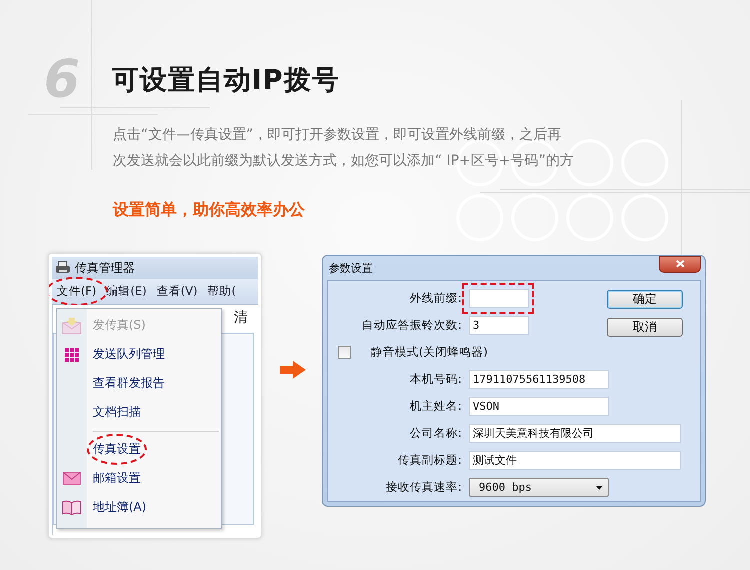 This screenshot has width=750, height=570. What do you see at coordinates (411, 325) in the screenshot?
I see `field-label: 自动应答振铃次数:` at bounding box center [411, 325].